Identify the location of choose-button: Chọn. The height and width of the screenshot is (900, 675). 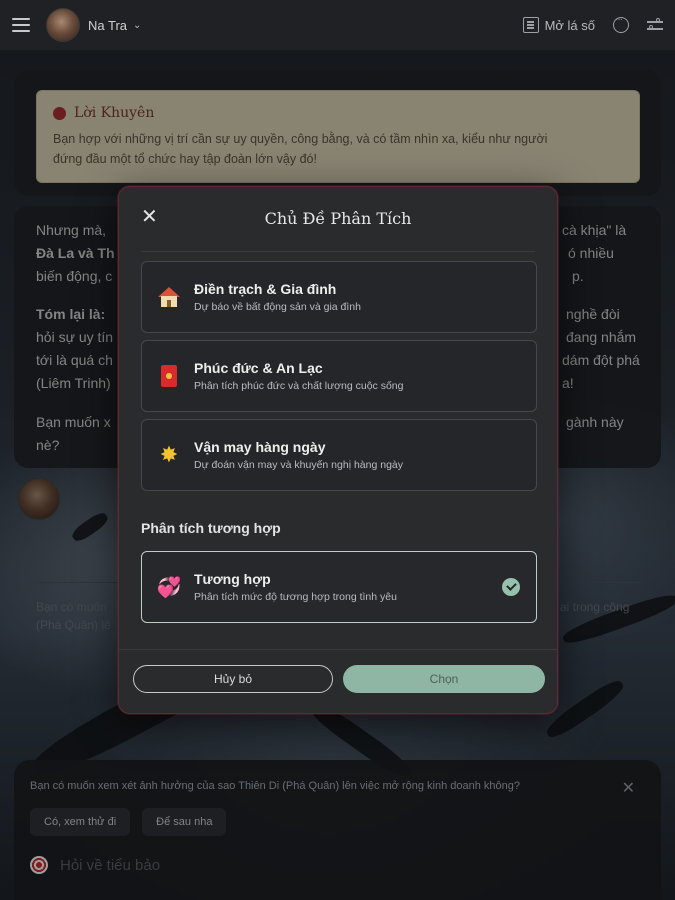
(444, 679).